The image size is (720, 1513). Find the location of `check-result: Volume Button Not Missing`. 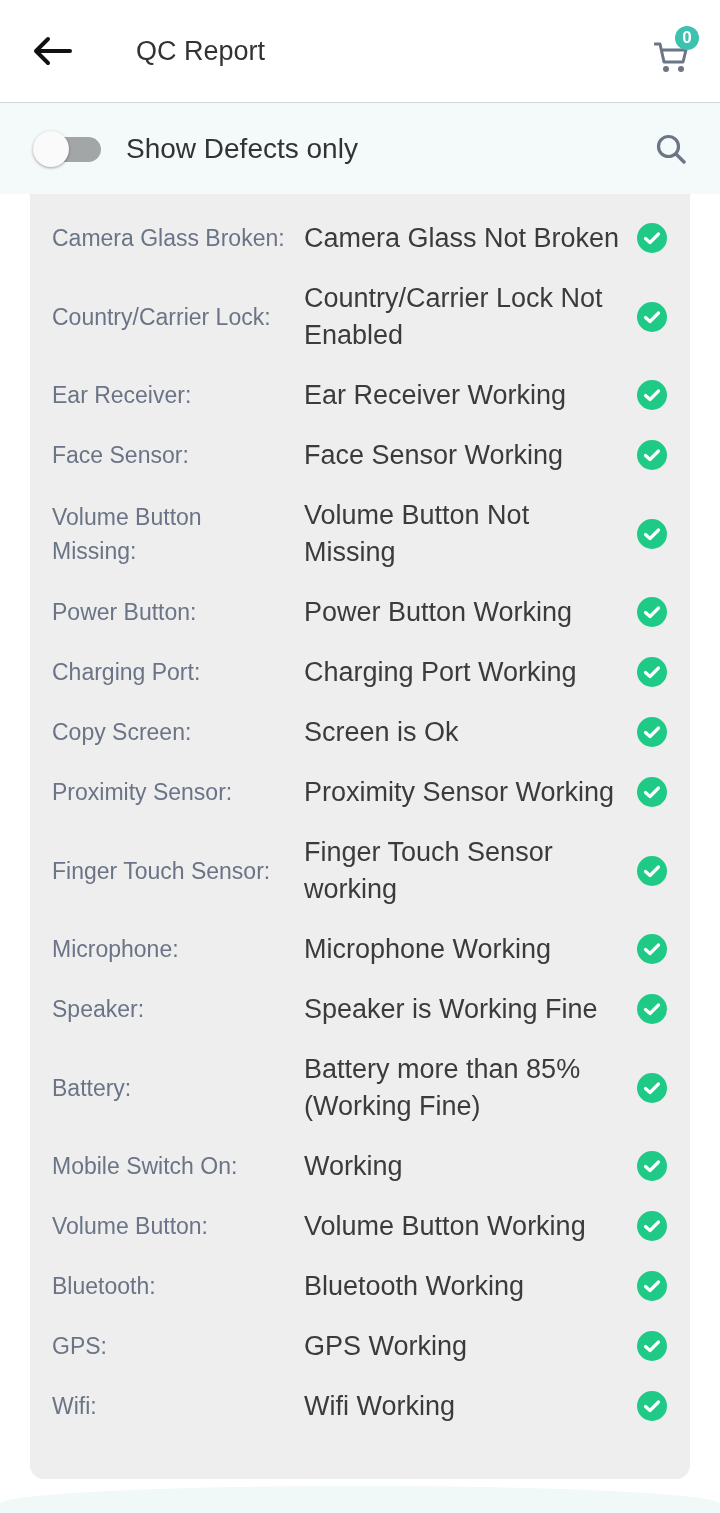

check-result: Volume Button Not Missing is located at coordinates (417, 533).